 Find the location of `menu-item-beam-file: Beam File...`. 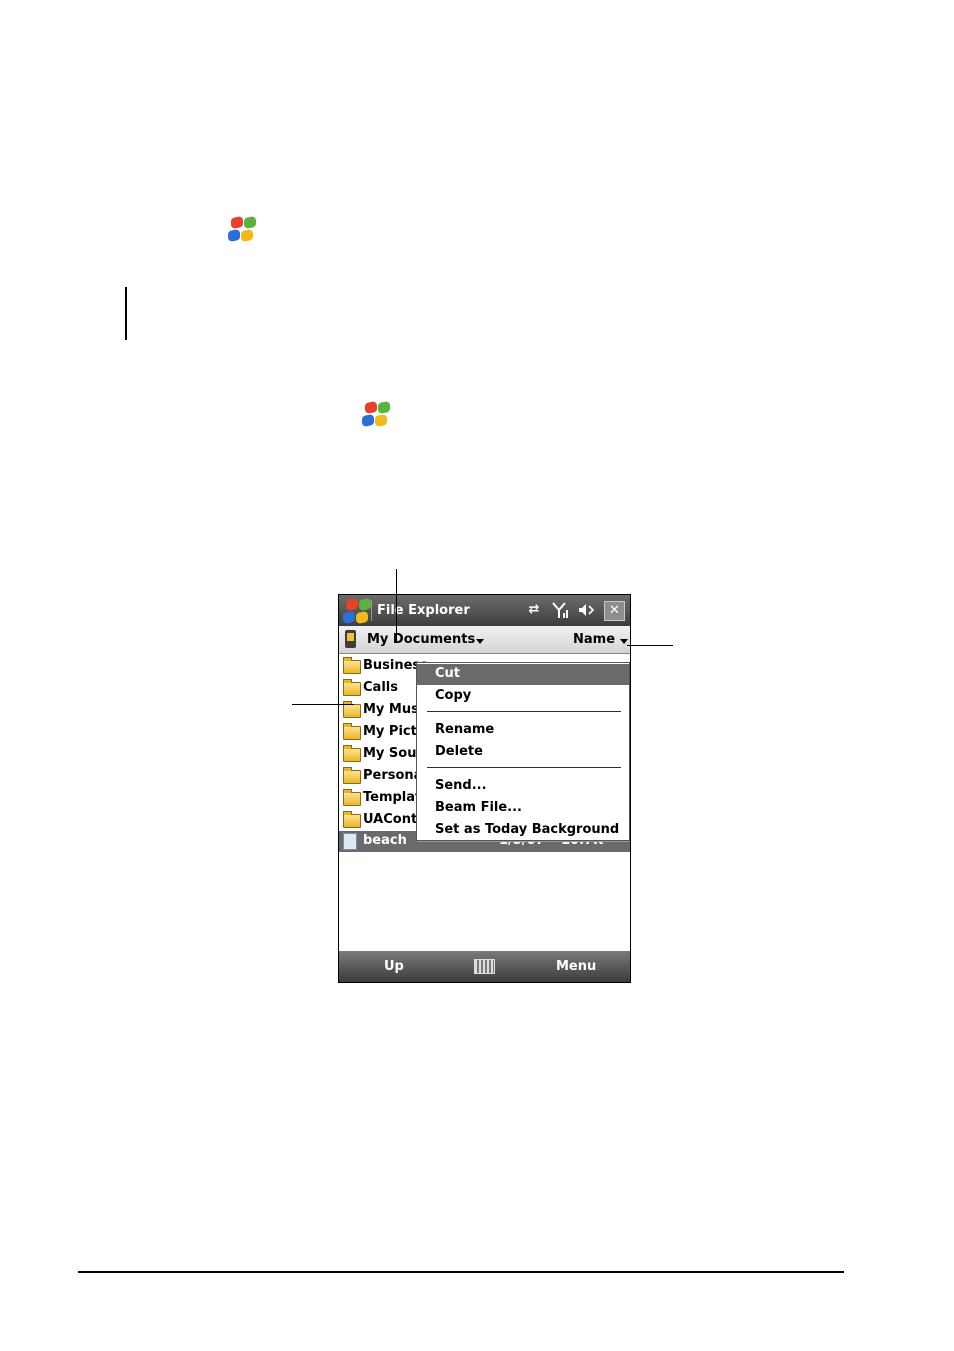

menu-item-beam-file: Beam File... is located at coordinates (523, 808).